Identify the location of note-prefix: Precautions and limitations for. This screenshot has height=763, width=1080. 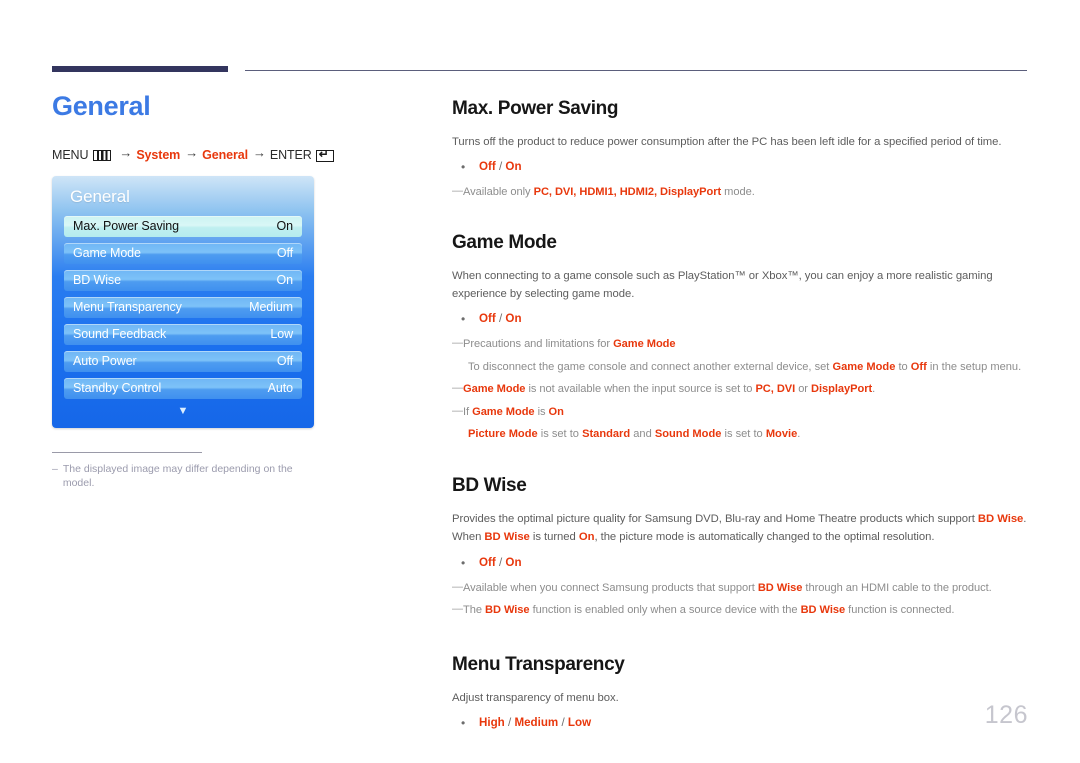
(538, 344).